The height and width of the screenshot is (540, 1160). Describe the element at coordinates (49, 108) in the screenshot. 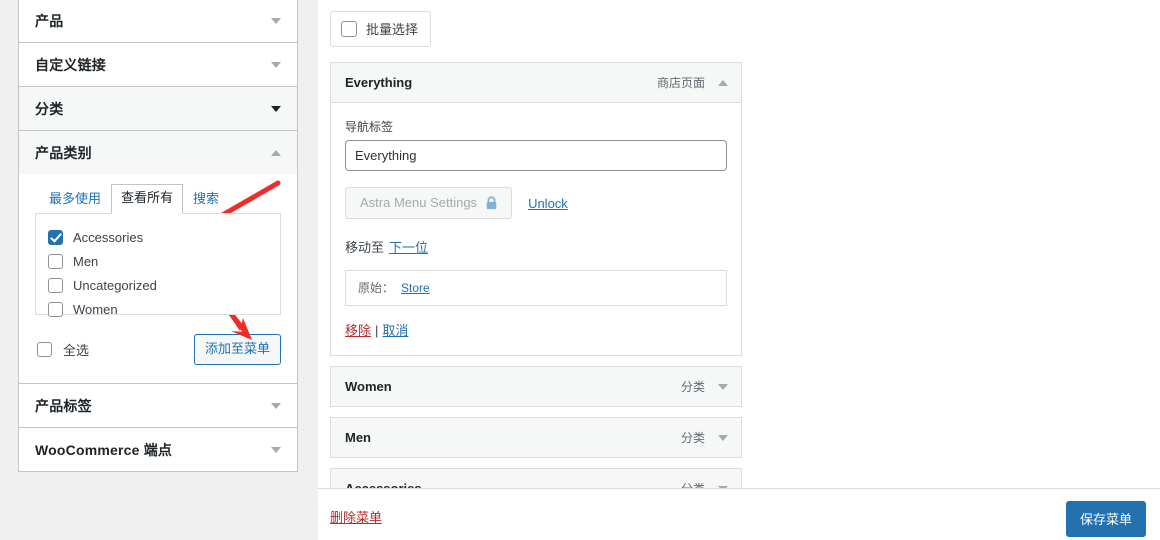

I see `accordion-title: 分类` at that location.